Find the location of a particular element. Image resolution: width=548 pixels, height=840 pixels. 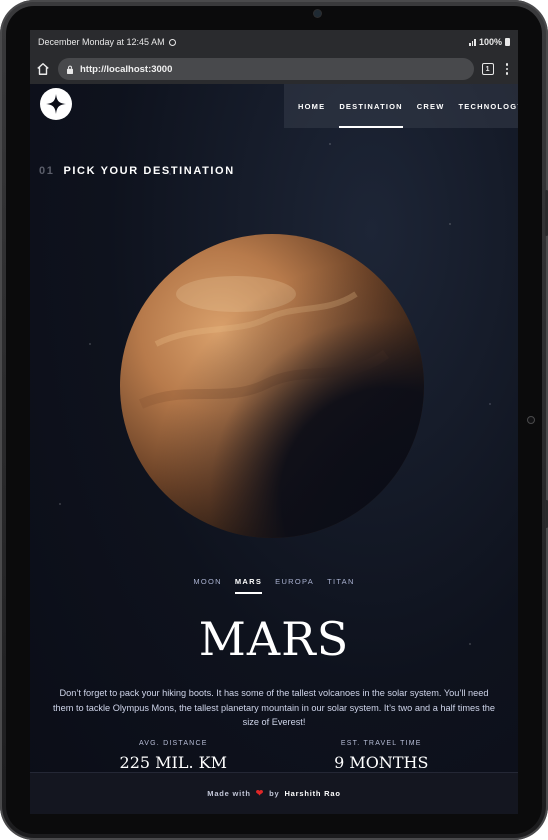

menu-icon is located at coordinates (507, 69).